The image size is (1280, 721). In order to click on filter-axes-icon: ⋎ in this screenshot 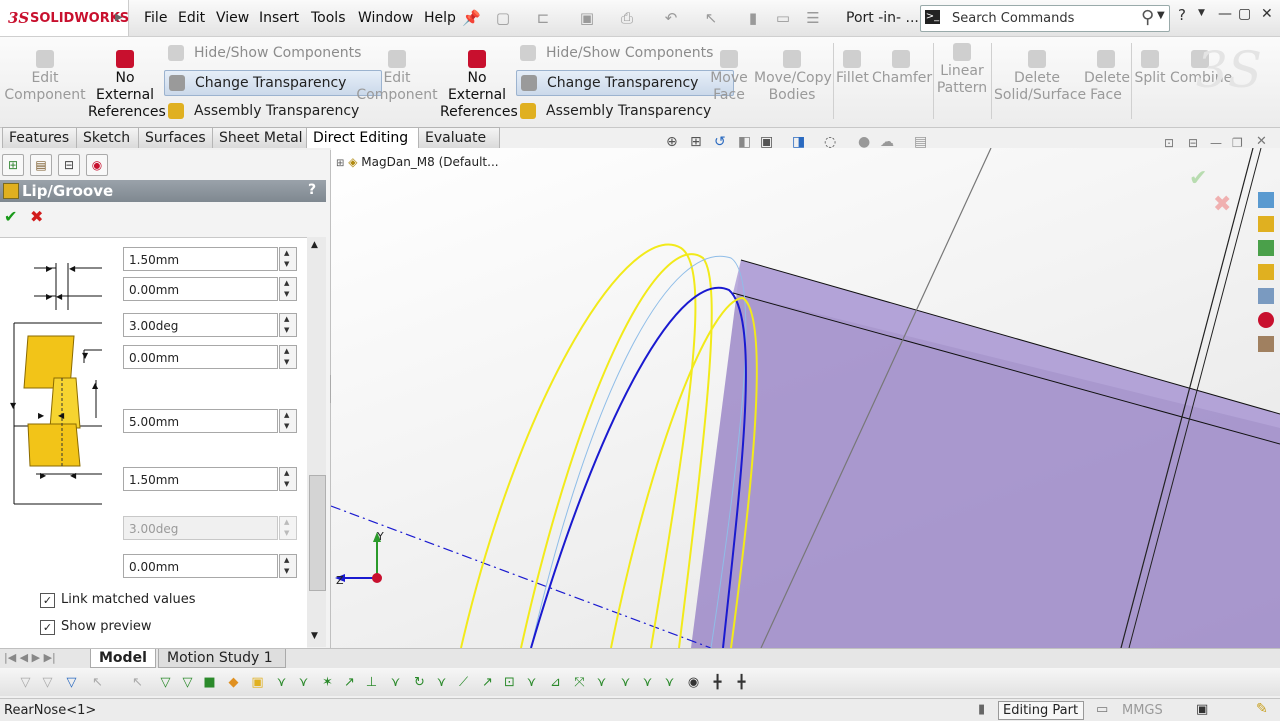, I will do `click(281, 682)`.